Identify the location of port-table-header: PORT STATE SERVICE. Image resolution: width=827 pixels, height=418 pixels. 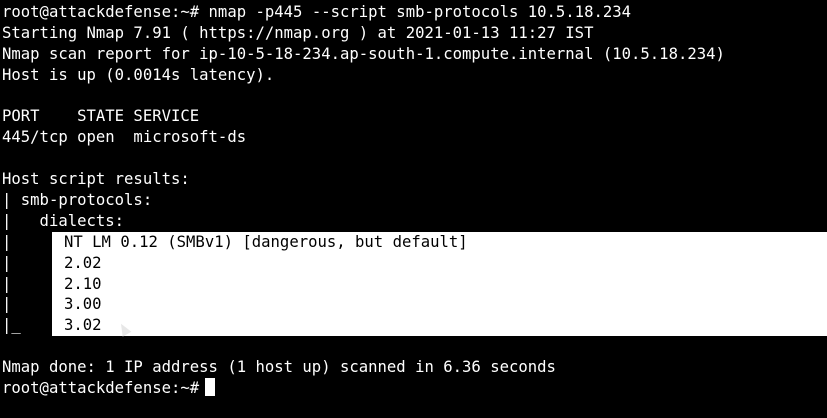
(101, 116).